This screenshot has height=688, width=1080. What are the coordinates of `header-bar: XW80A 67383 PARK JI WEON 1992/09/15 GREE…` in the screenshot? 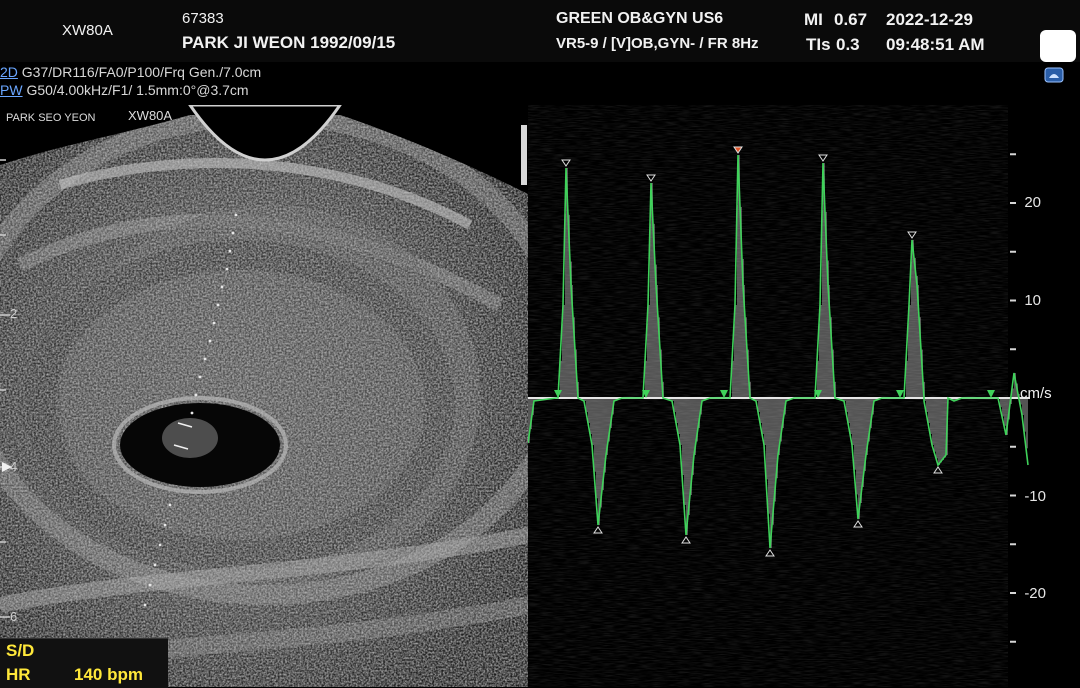 It's located at (540, 31).